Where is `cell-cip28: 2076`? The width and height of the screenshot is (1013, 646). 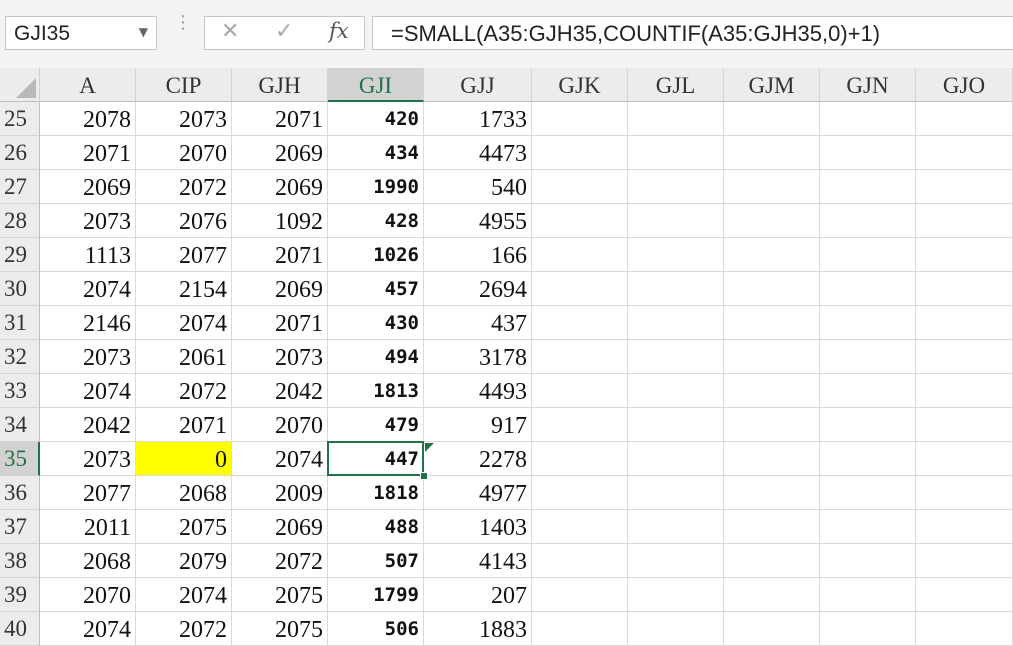
cell-cip28: 2076 is located at coordinates (184, 221).